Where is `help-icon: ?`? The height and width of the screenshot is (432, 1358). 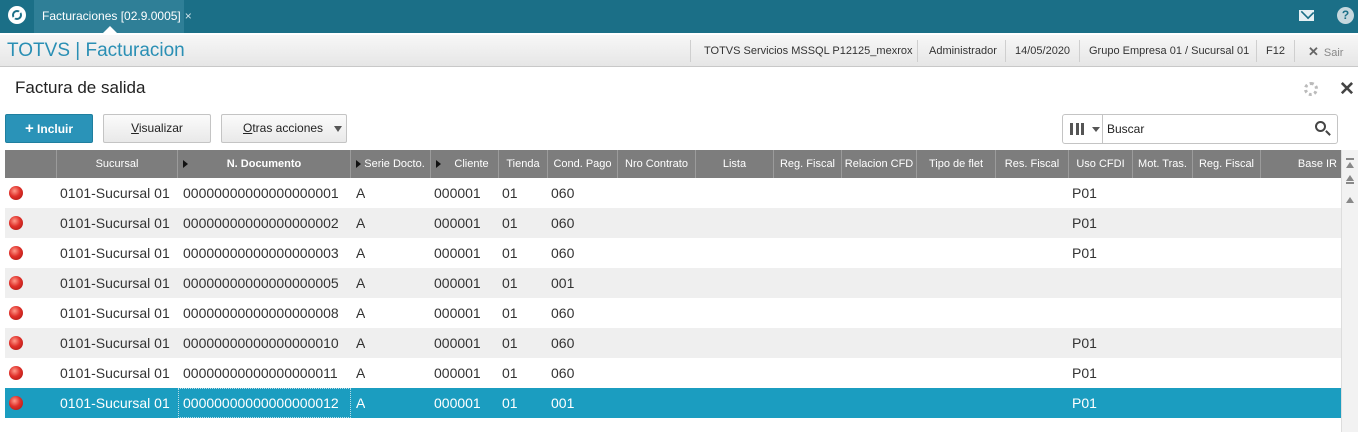
help-icon: ? is located at coordinates (1345, 15).